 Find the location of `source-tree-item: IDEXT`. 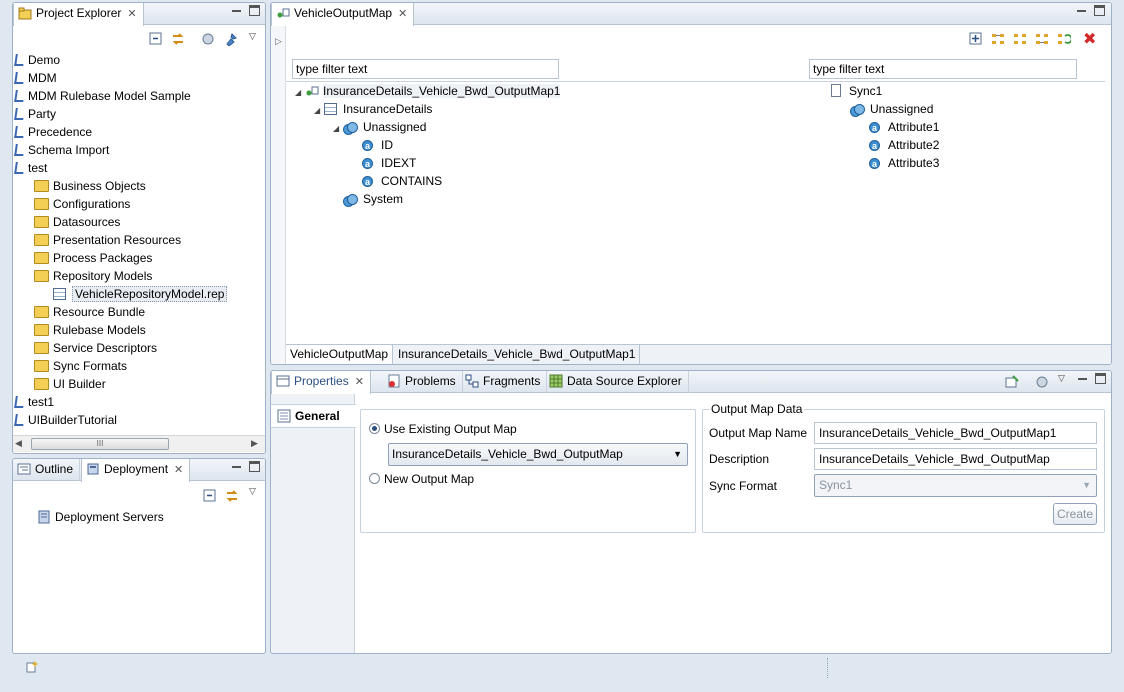

source-tree-item: IDEXT is located at coordinates (384, 163).